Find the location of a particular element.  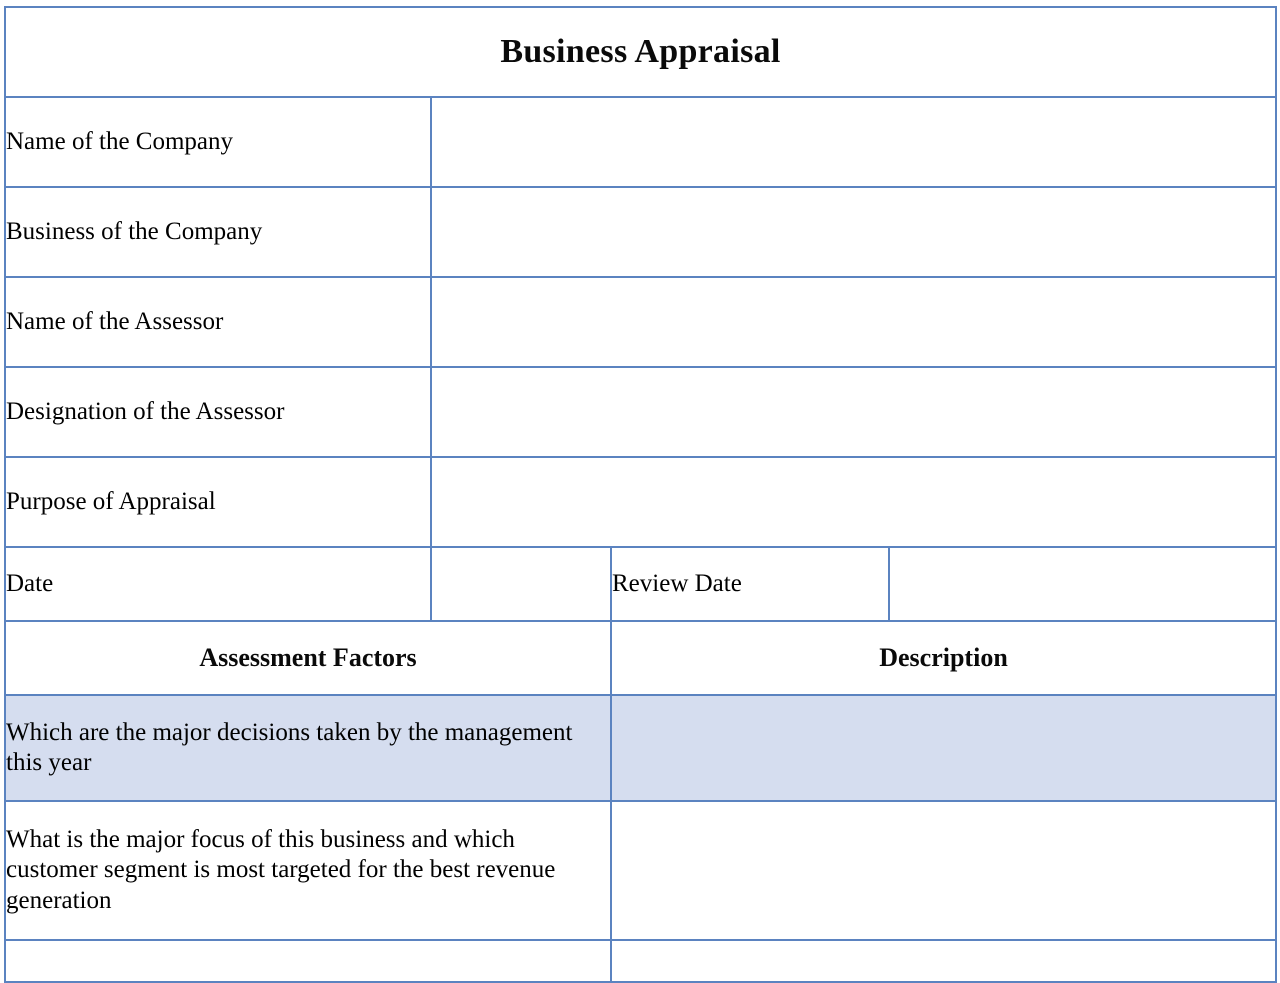

label-text: Purpose of Appraisal is located at coordinates (111, 501).